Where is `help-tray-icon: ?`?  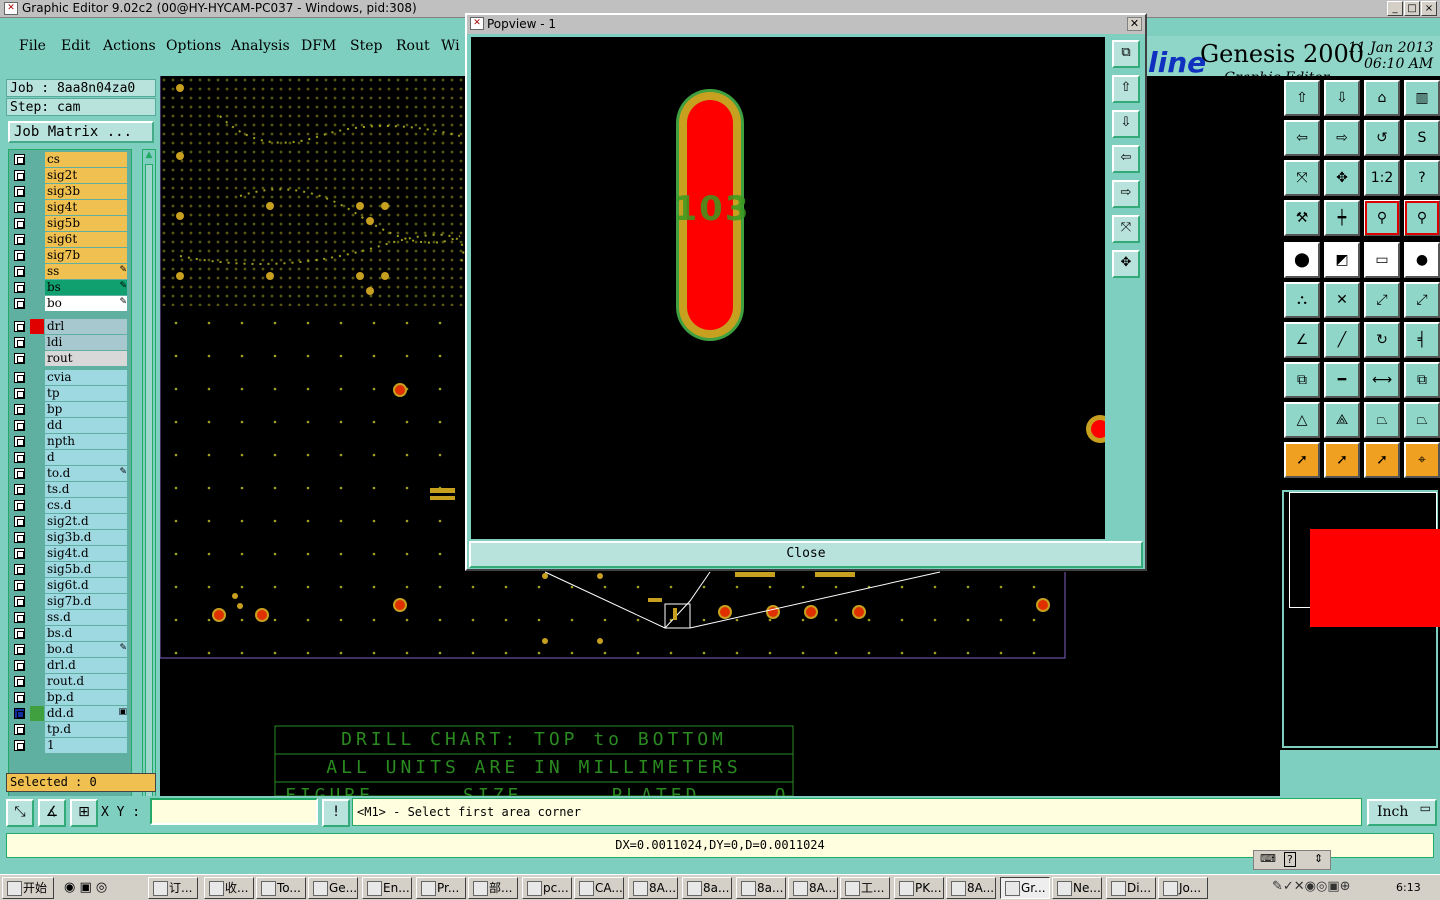
help-tray-icon: ? is located at coordinates (1290, 859).